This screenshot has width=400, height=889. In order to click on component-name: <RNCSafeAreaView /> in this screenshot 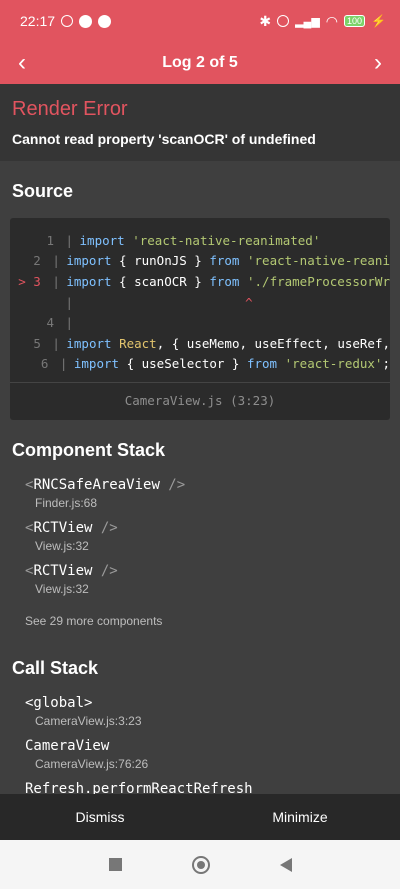, I will do `click(105, 485)`.